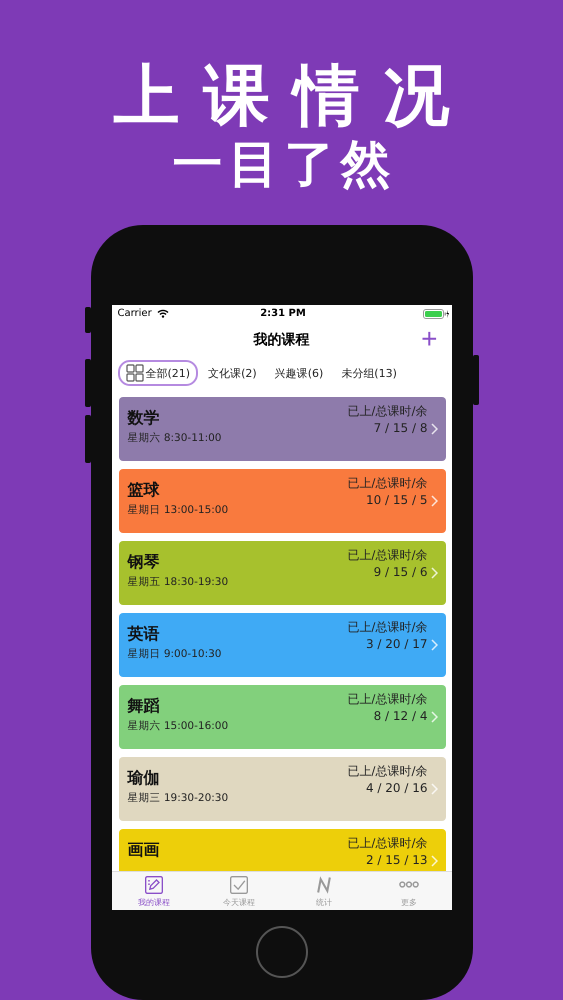 Image resolution: width=563 pixels, height=1000 pixels. Describe the element at coordinates (282, 952) in the screenshot. I see `home-button` at that location.